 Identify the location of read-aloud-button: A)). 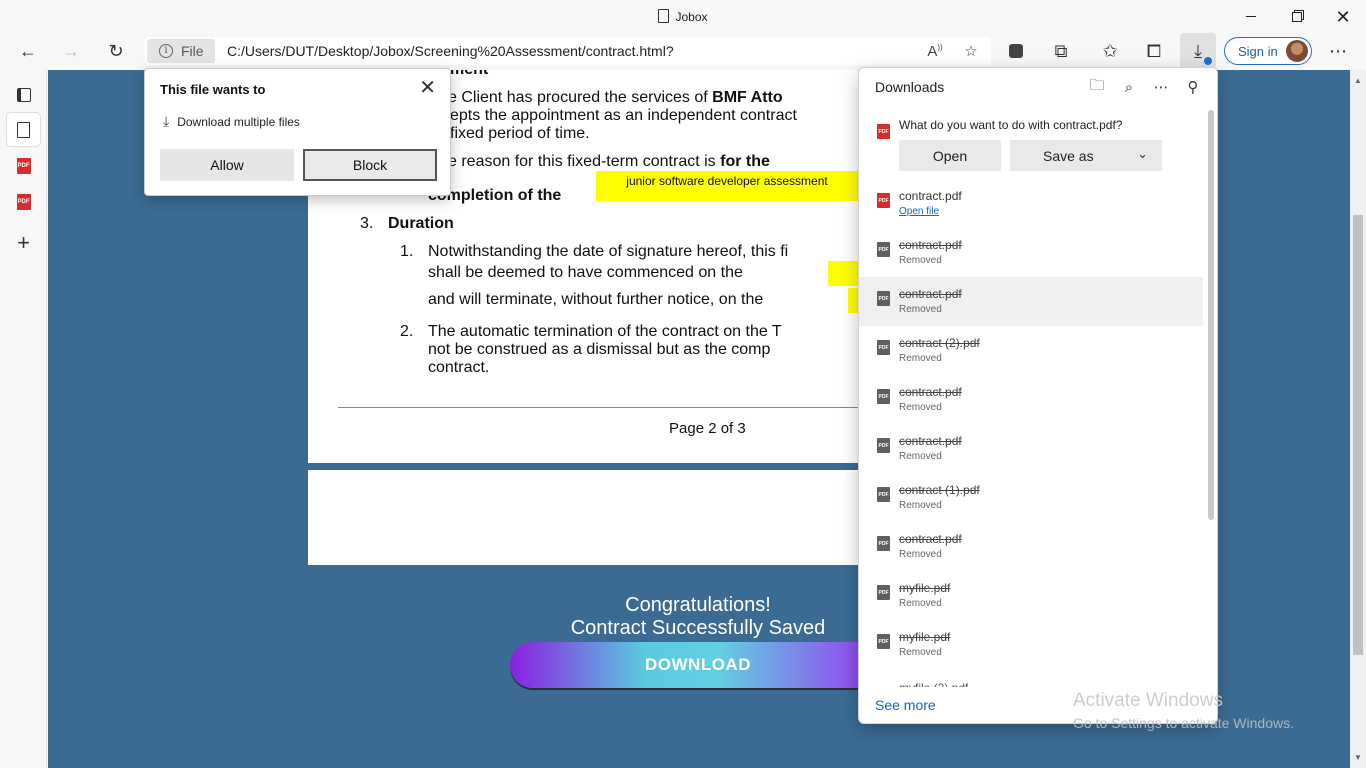
(935, 51).